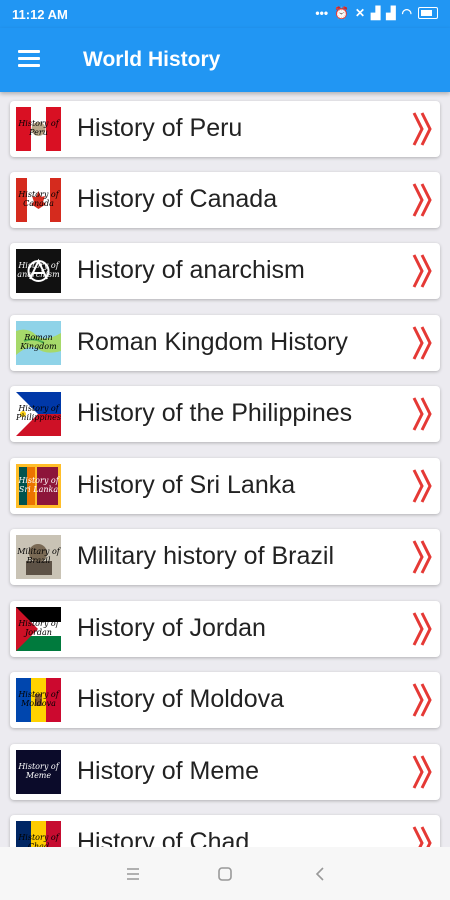 This screenshot has height=900, width=450. Describe the element at coordinates (177, 199) in the screenshot. I see `item-label: History of Canada` at that location.